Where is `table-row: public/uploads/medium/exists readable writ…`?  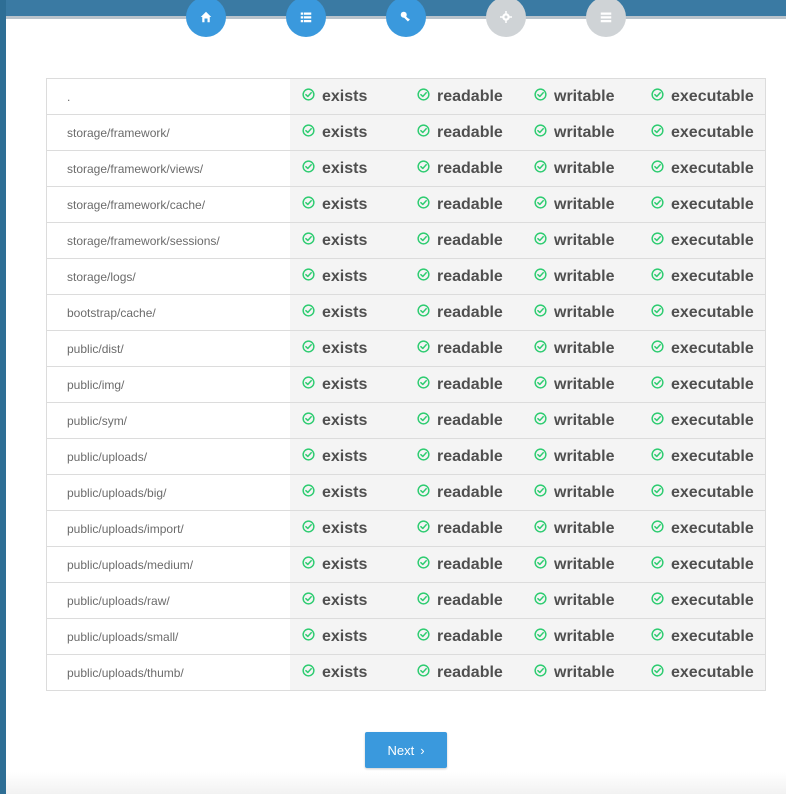 table-row: public/uploads/medium/exists readable writ… is located at coordinates (406, 565).